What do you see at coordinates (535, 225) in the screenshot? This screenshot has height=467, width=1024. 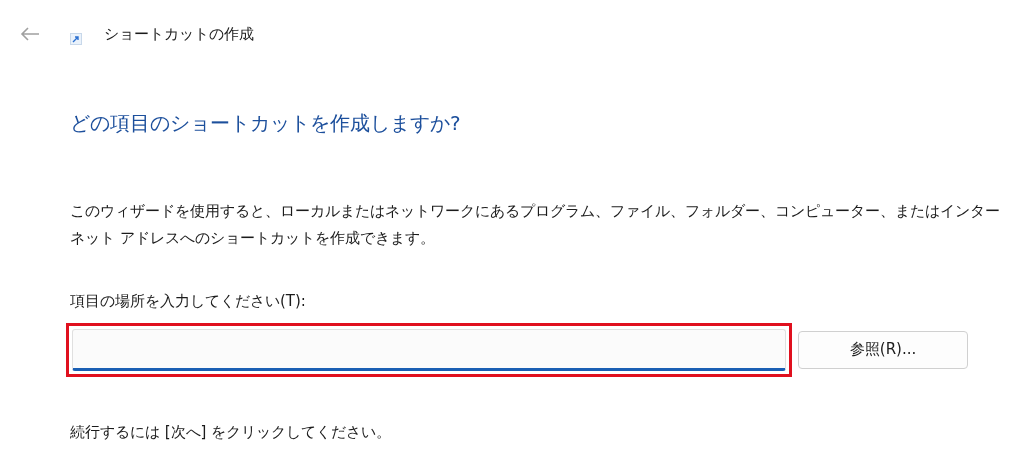 I see `description-text: このウィザードを使用すると、ローカルまたはネットワークにあるプログラム、ファイル、フォルダー、コンピューター、またはインターネット アドレスへのショートカットを作成できます。` at bounding box center [535, 225].